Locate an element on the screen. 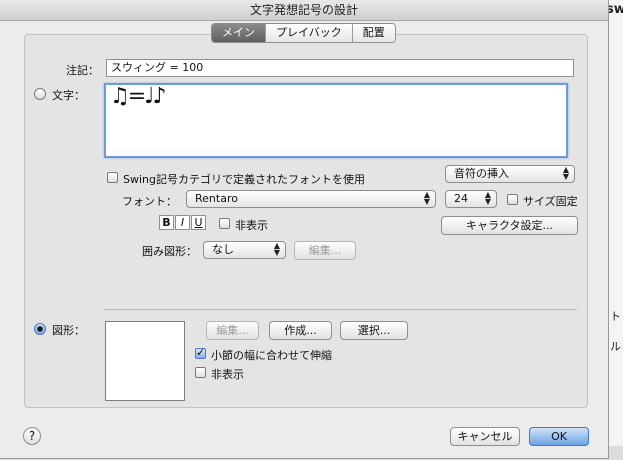 Image resolution: width=623 pixels, height=460 pixels. text-radio is located at coordinates (40, 94).